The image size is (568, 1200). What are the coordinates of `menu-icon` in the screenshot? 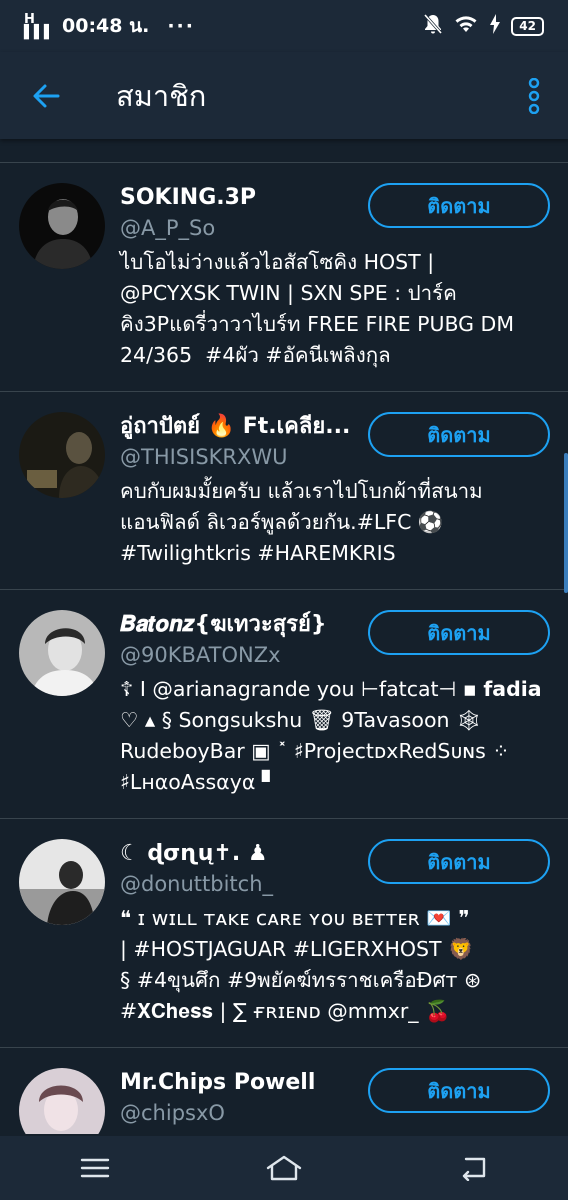 It's located at (94, 1168).